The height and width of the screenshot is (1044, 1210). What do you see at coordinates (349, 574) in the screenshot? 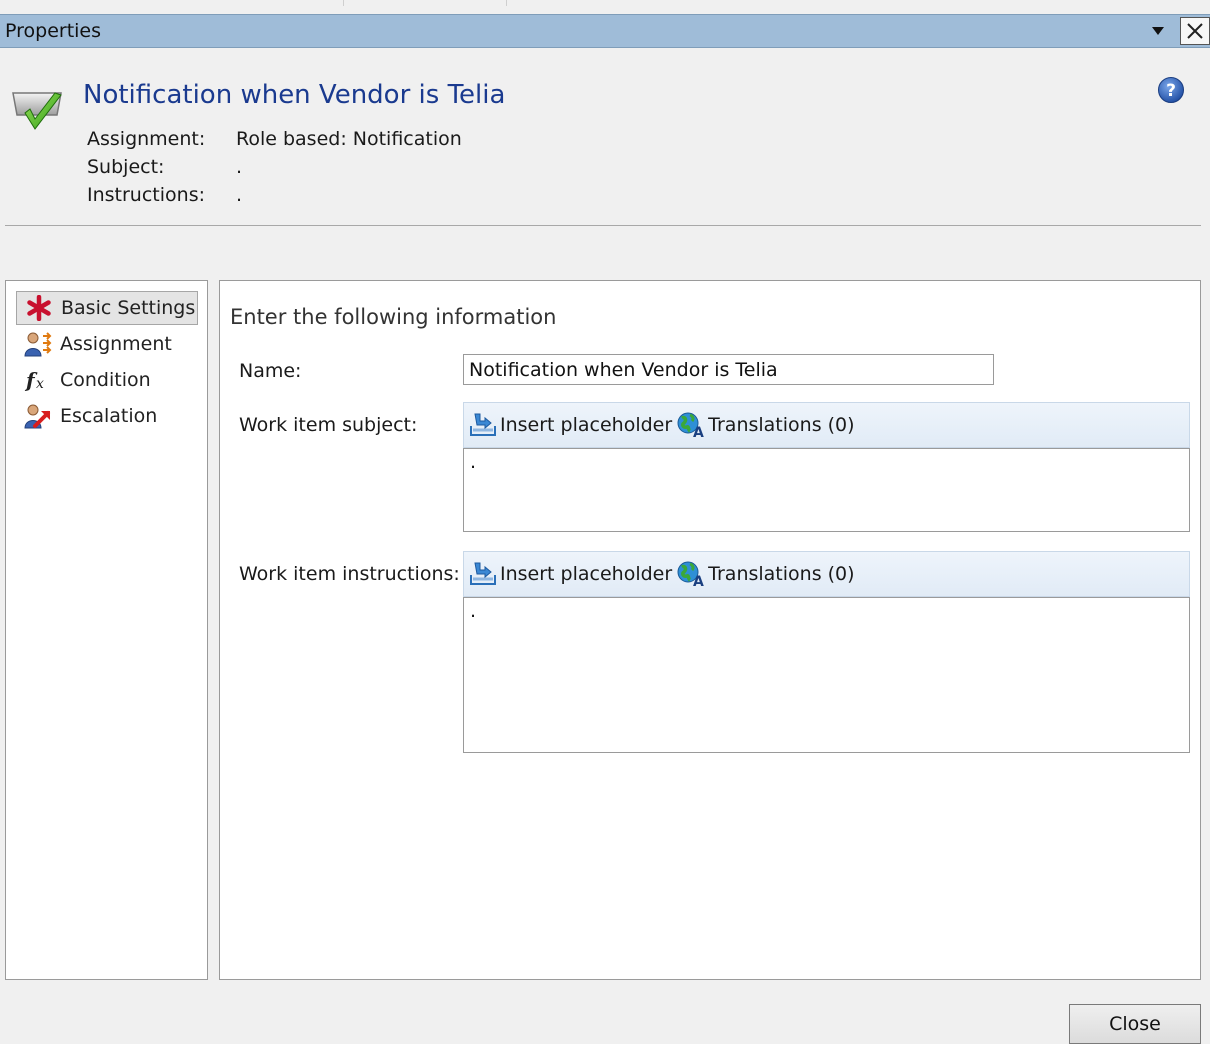
I see `instructions-label: Work item instructions:` at bounding box center [349, 574].